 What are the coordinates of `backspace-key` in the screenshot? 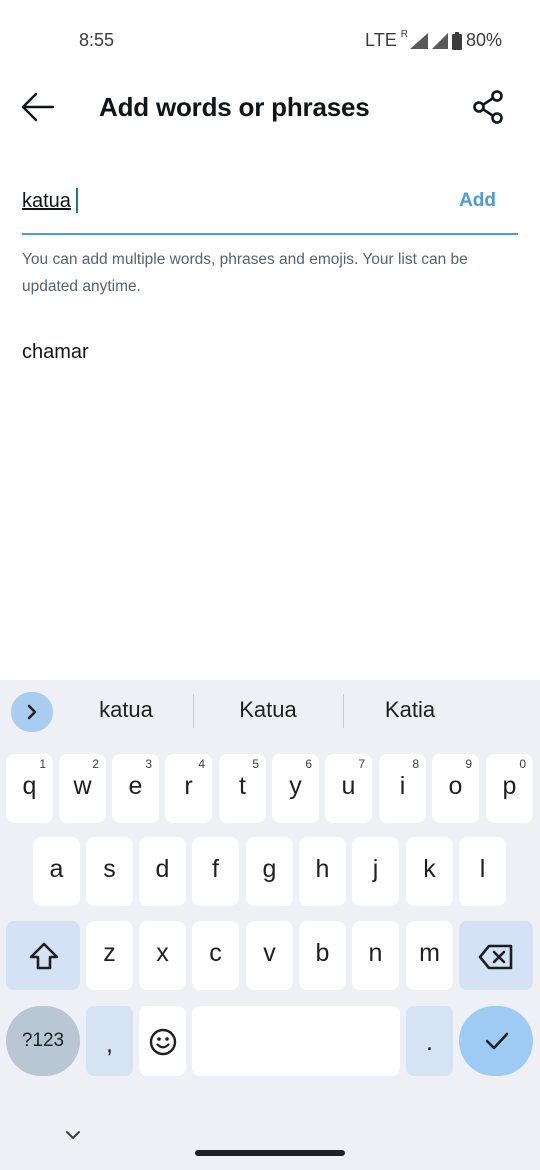 It's located at (496, 955).